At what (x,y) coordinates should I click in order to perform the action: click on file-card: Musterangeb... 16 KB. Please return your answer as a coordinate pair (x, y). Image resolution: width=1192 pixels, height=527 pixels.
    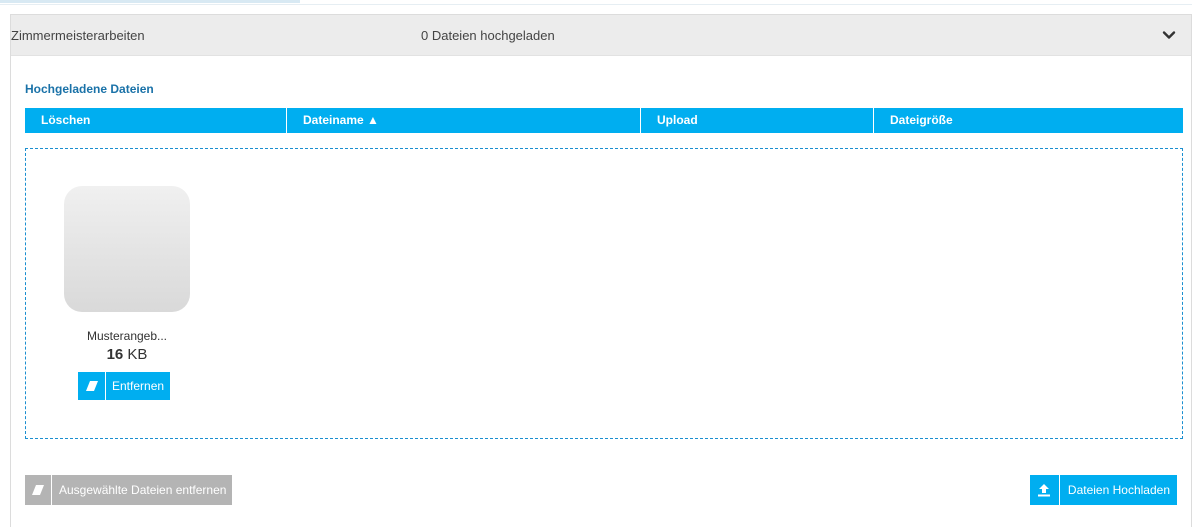
    Looking at the image, I should click on (127, 274).